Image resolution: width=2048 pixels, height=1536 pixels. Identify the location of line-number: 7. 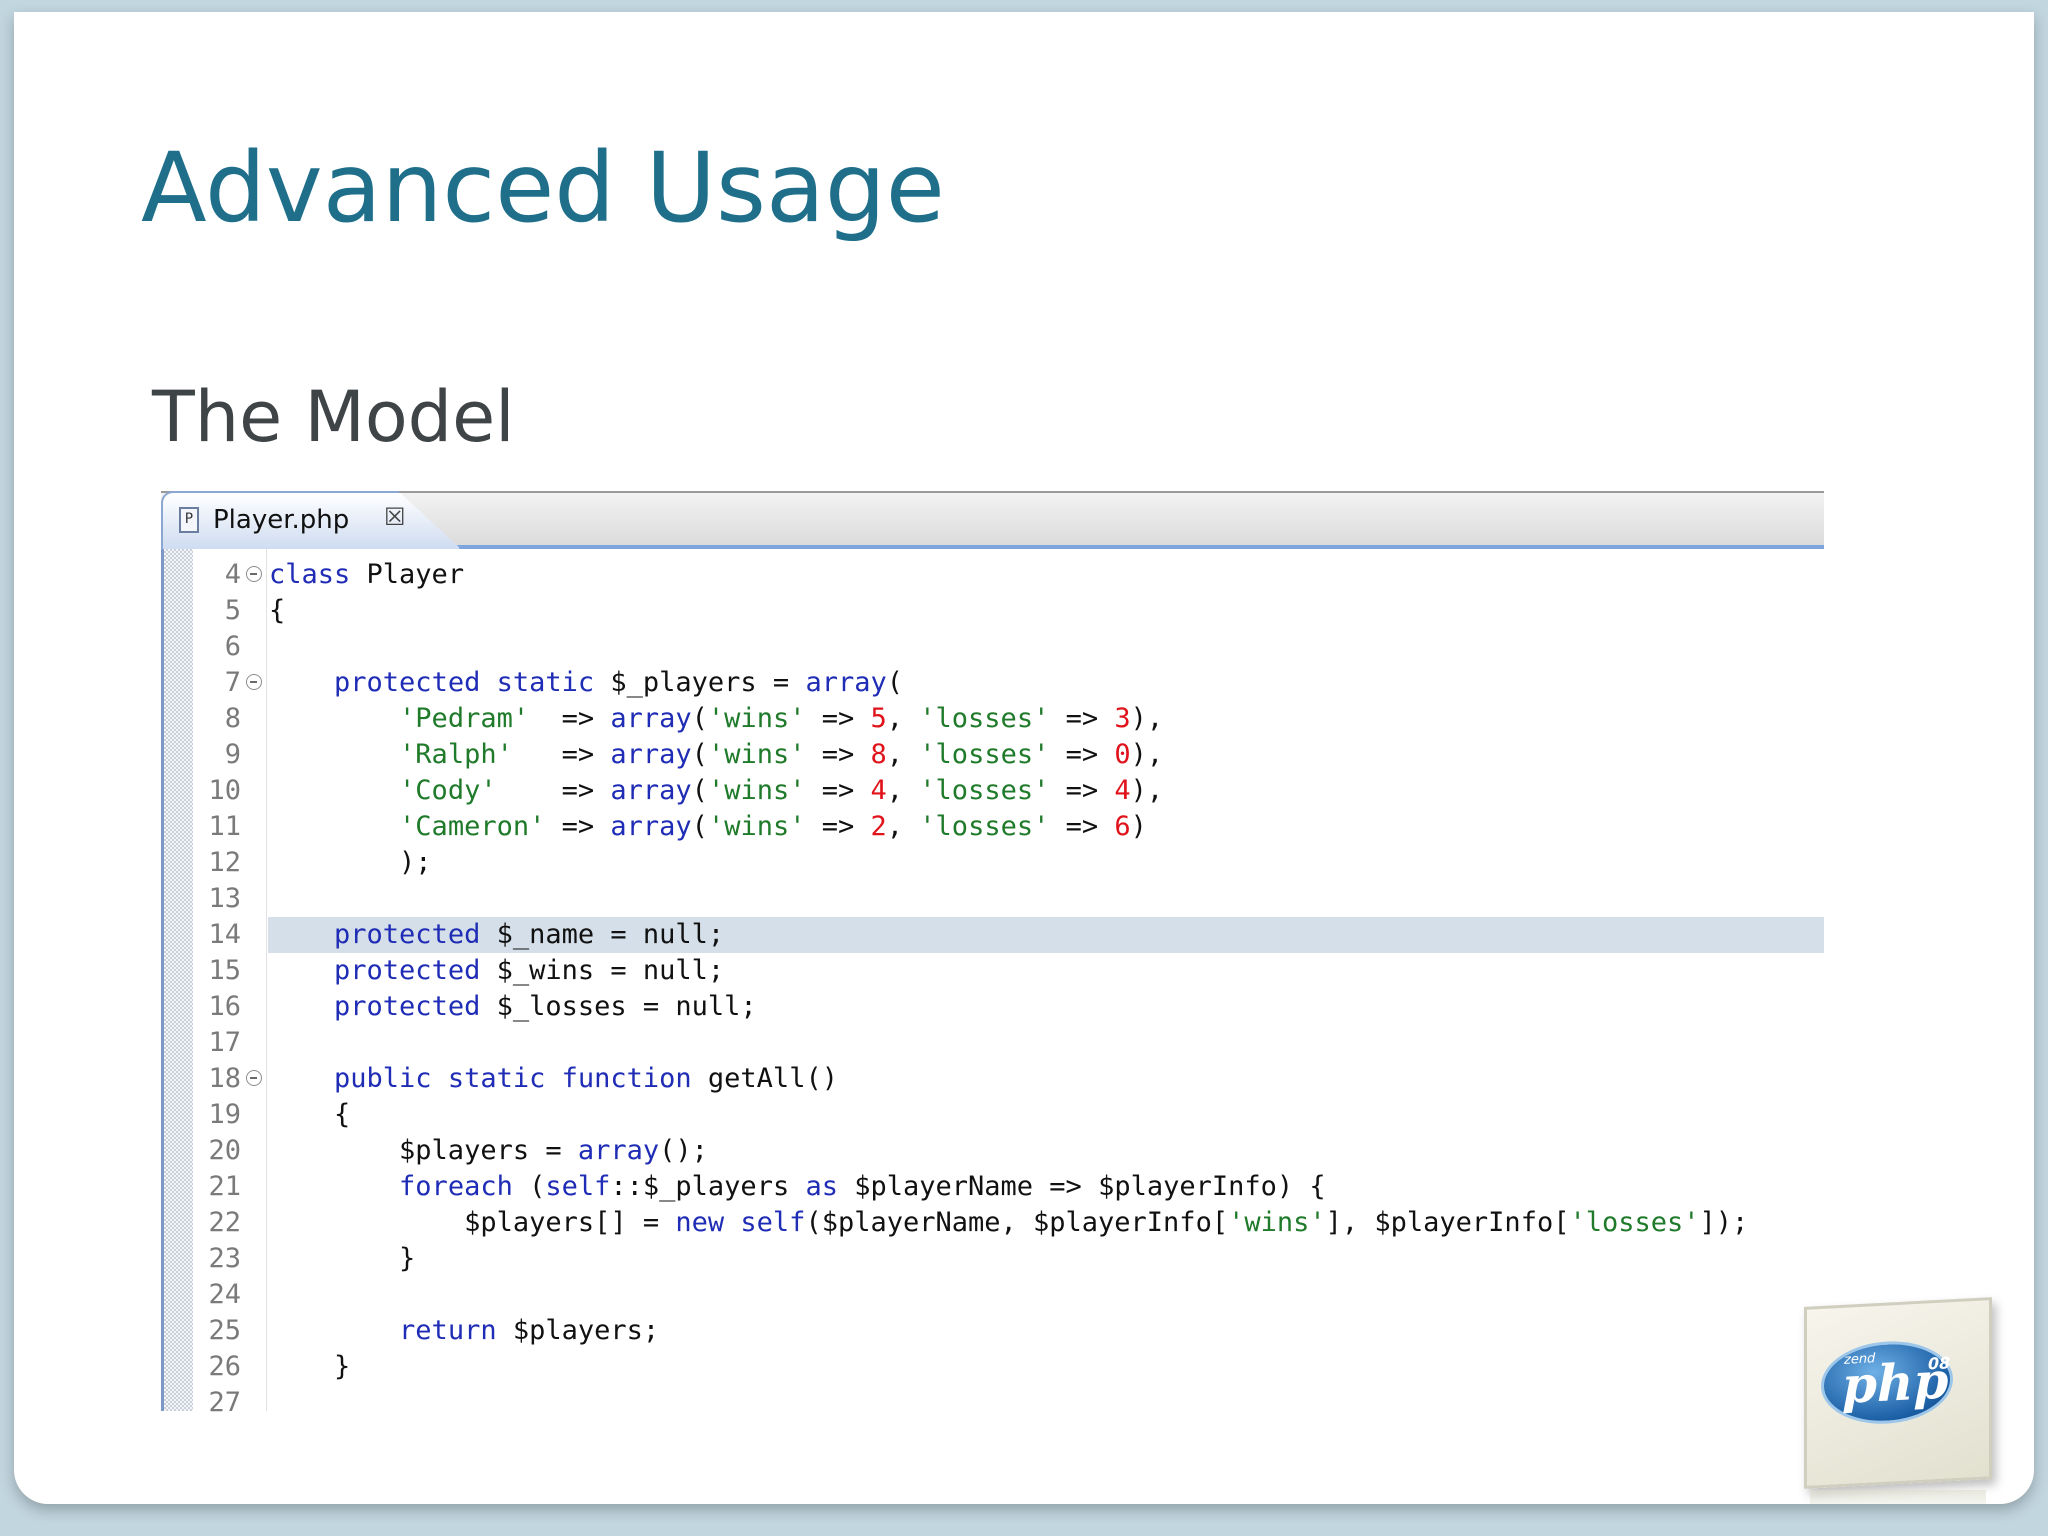
(232, 682).